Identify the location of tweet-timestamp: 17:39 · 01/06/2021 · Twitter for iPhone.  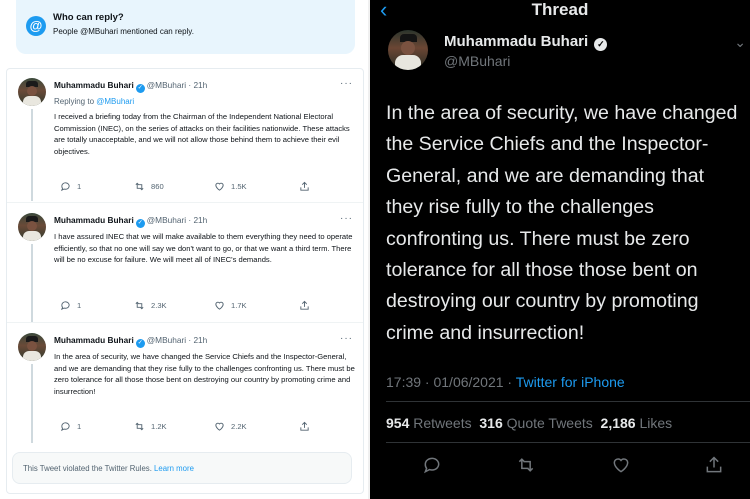
(505, 382).